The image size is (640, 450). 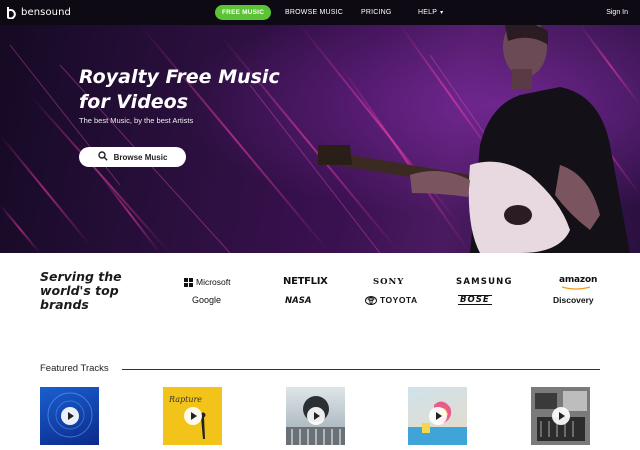 I want to click on toyota-emblem-icon, so click(x=371, y=300).